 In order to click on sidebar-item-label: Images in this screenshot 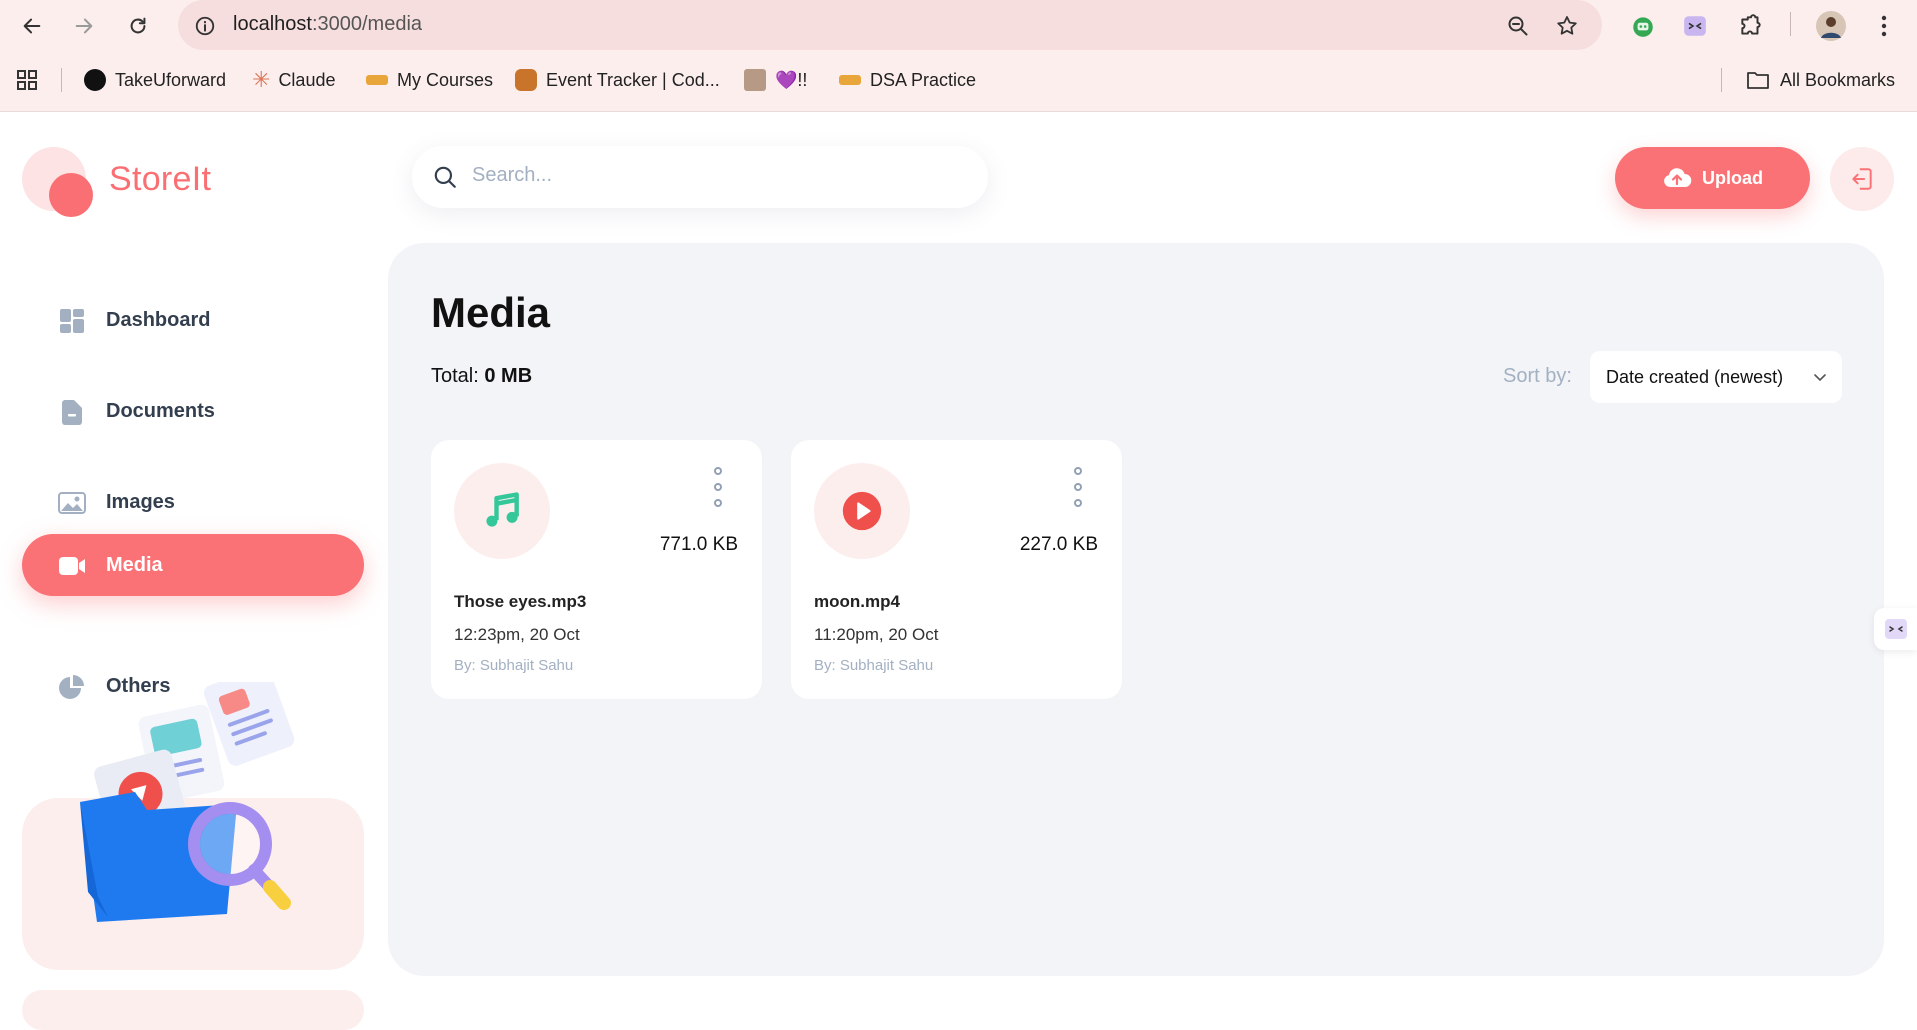, I will do `click(140, 502)`.